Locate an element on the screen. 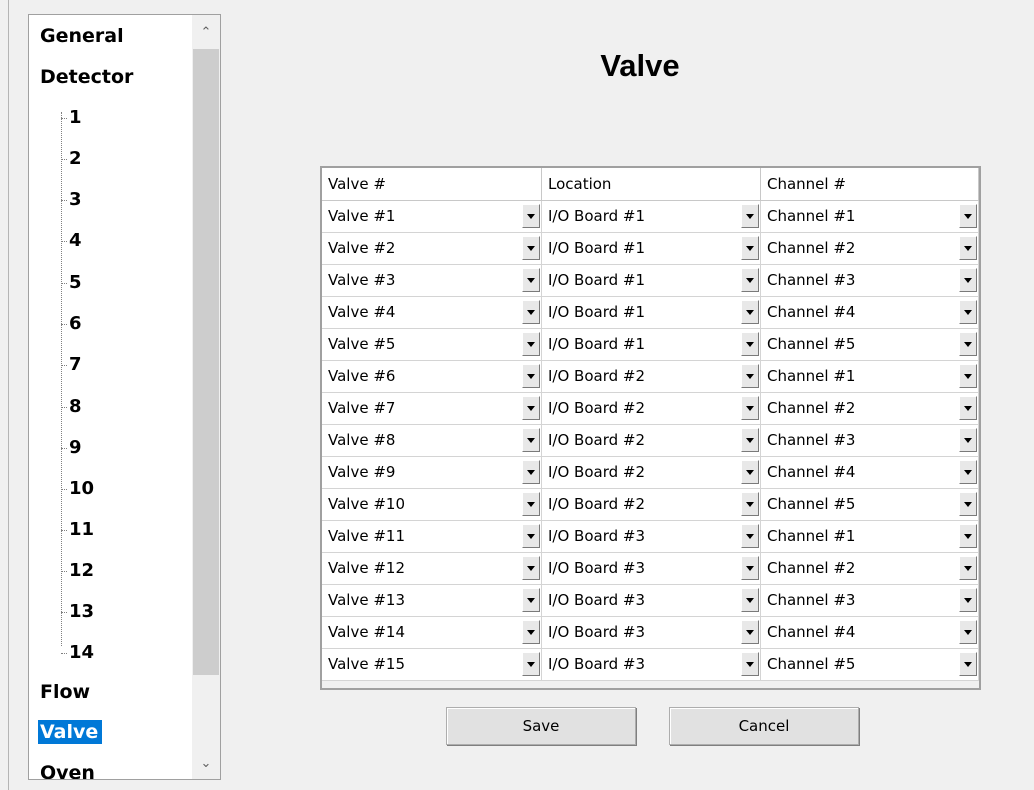 Image resolution: width=1034 pixels, height=790 pixels. tree-node-valve: Valve is located at coordinates (70, 732).